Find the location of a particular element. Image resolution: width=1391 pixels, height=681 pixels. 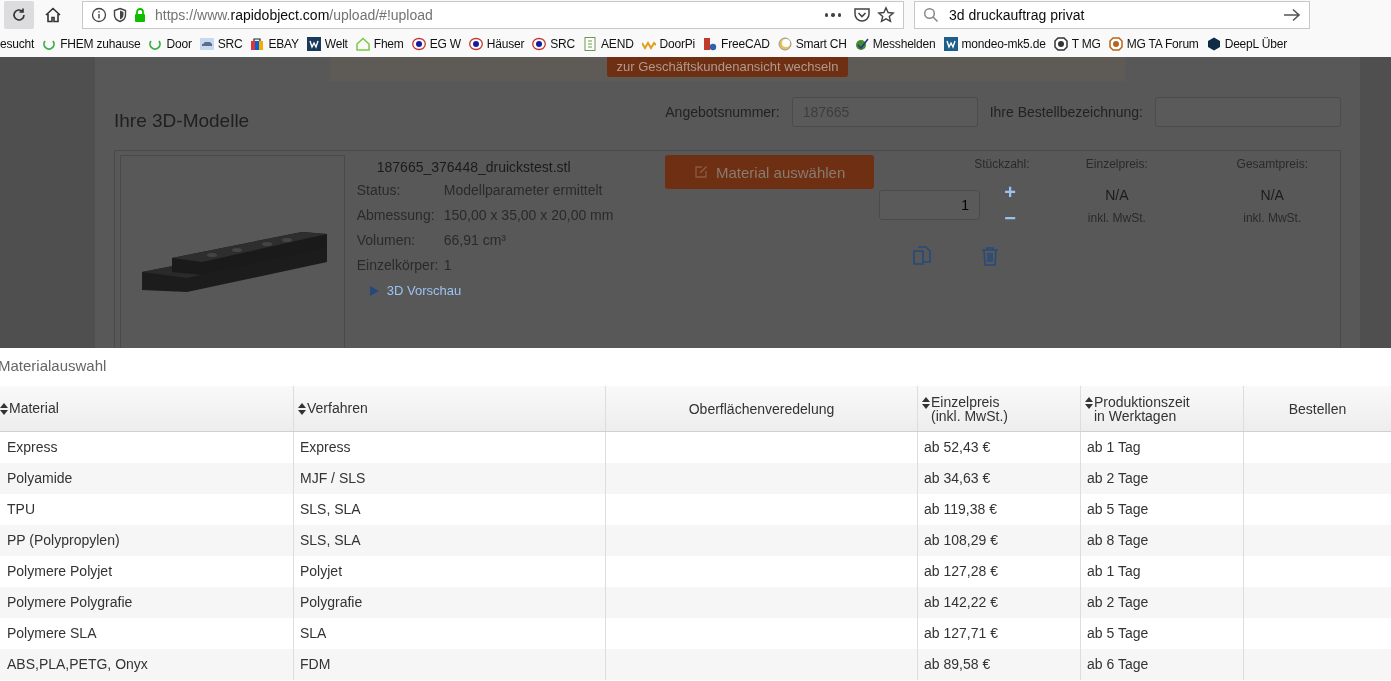

table-cell: PP (Polypropylen) is located at coordinates (147, 540).